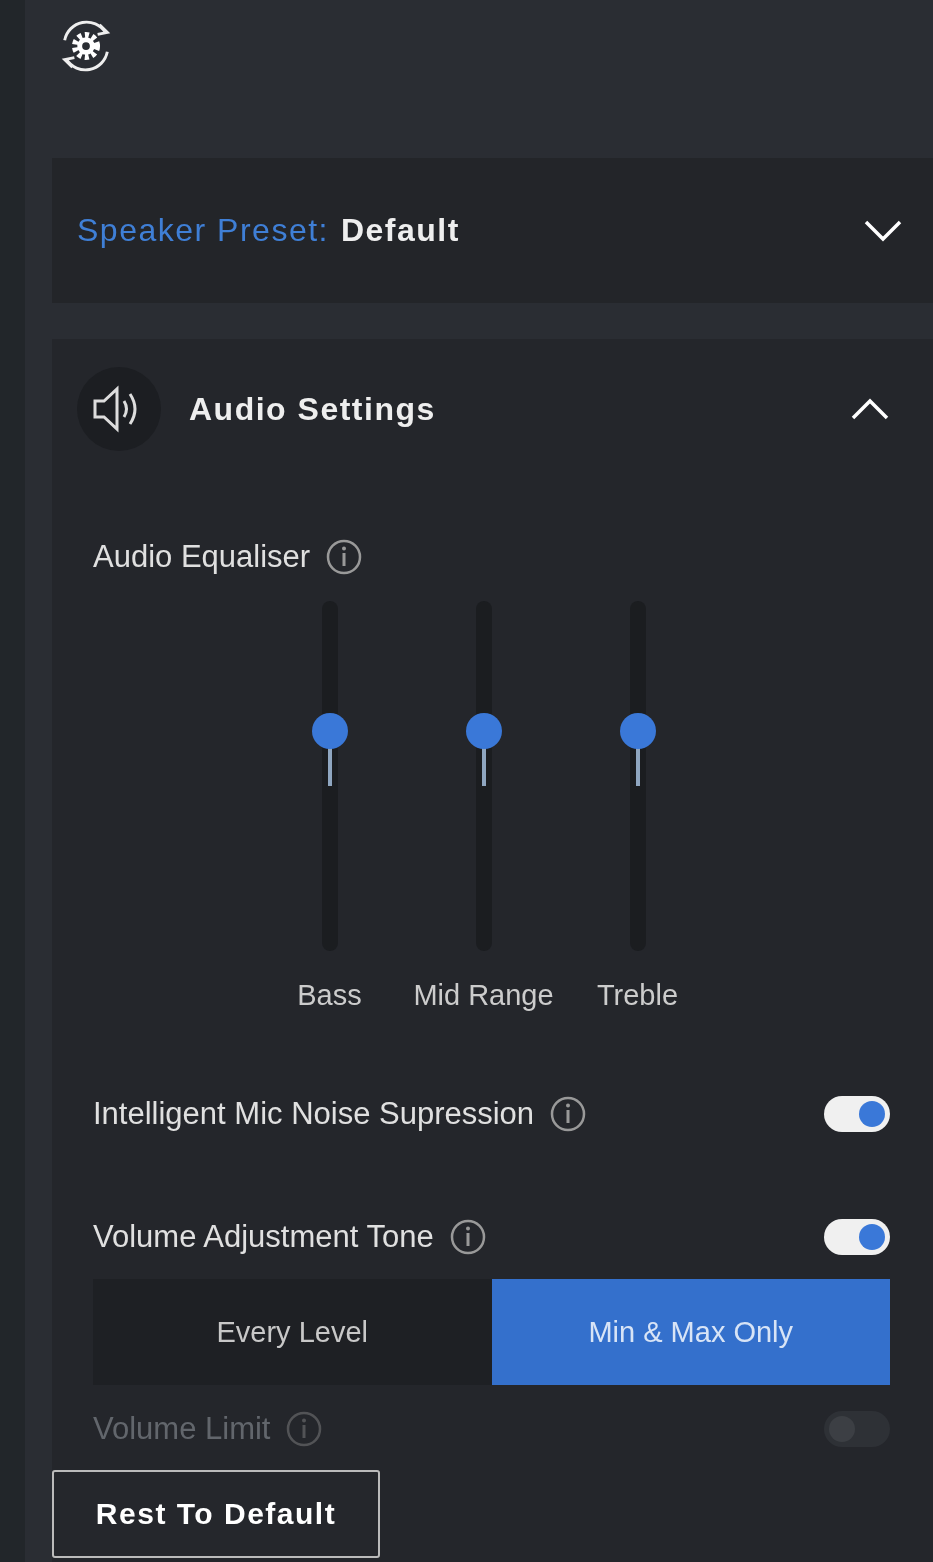 The width and height of the screenshot is (933, 1562). What do you see at coordinates (314, 1114) in the screenshot?
I see `toggle-label: Intelligent Mic Noise Supression` at bounding box center [314, 1114].